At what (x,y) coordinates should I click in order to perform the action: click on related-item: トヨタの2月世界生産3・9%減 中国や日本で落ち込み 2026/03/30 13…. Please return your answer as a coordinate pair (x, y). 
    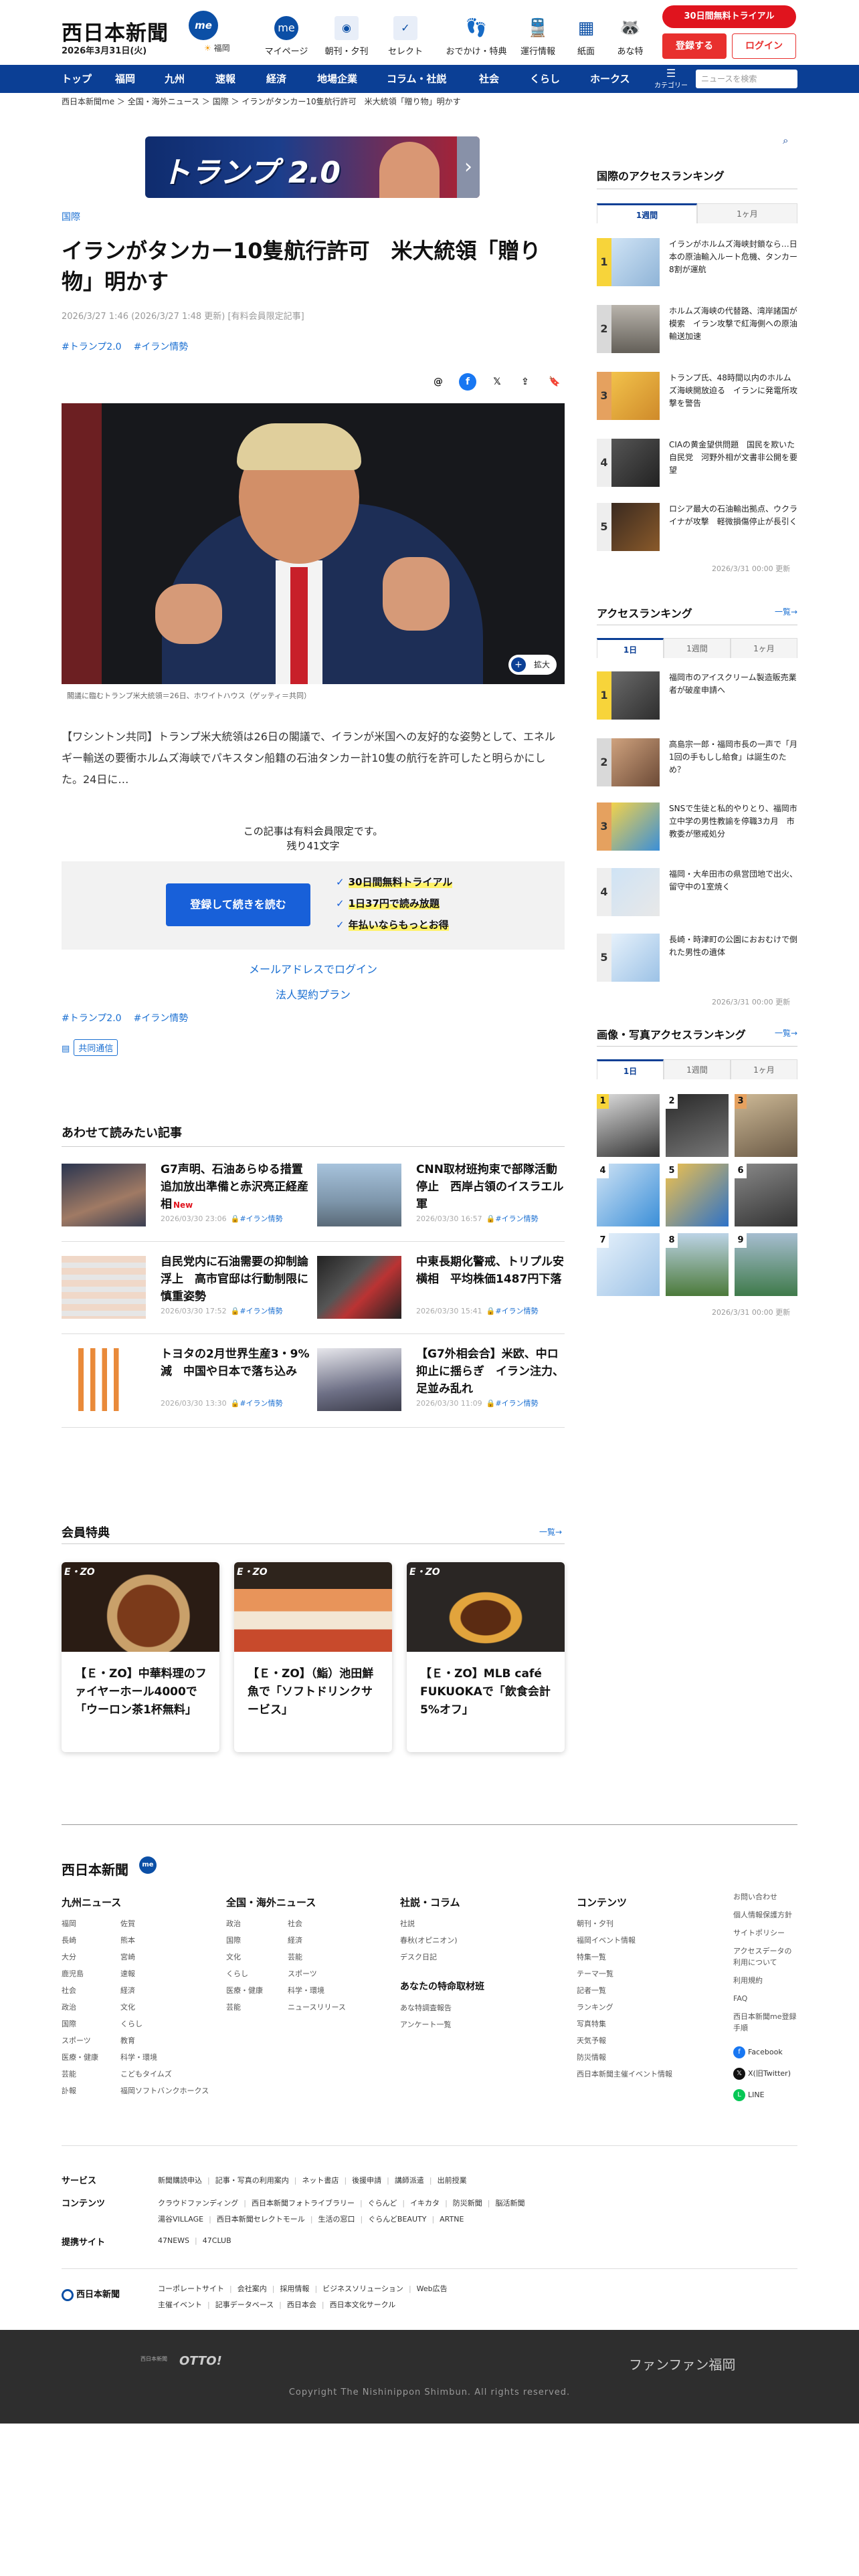
    Looking at the image, I should click on (187, 1378).